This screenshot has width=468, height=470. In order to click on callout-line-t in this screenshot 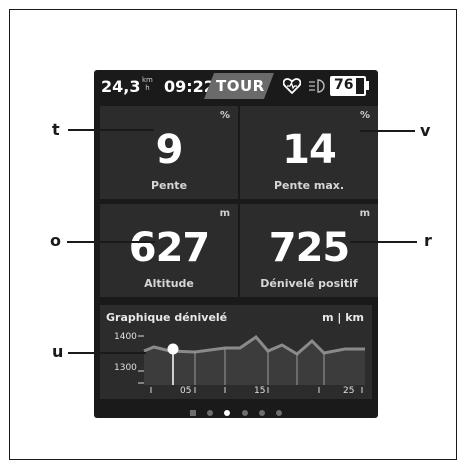, I will do `click(111, 130)`.